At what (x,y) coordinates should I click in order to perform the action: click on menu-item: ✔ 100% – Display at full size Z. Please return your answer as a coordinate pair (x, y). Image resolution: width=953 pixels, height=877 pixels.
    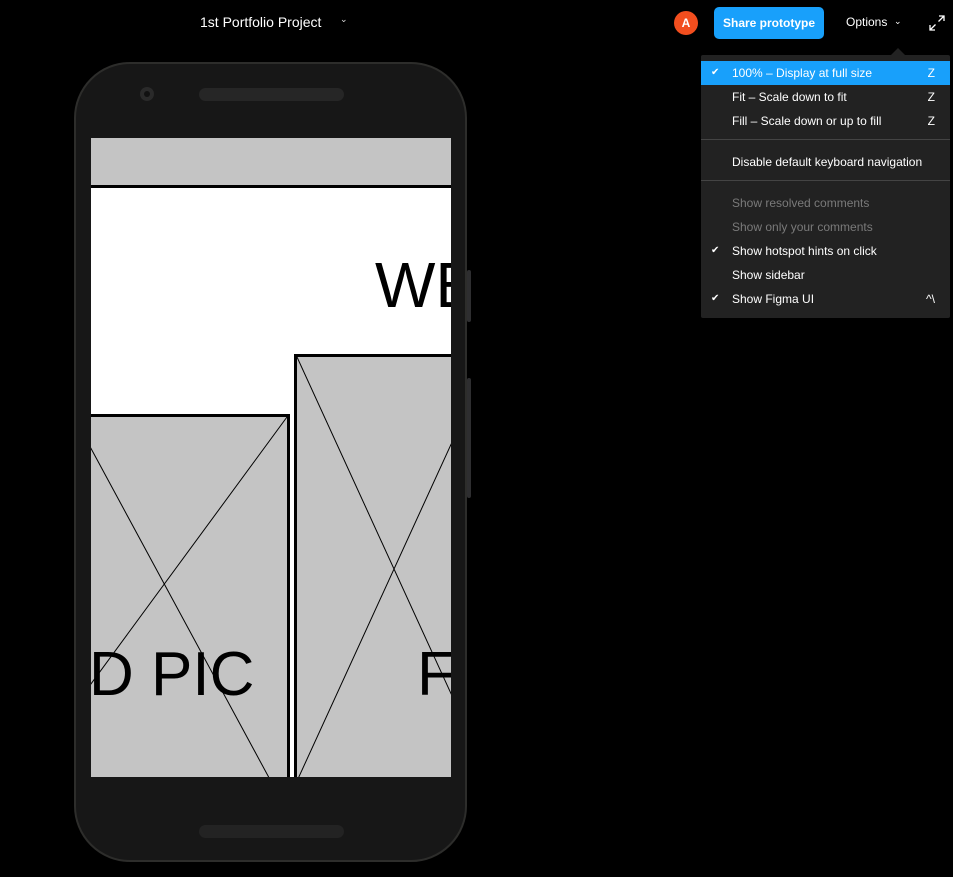
    Looking at the image, I should click on (825, 73).